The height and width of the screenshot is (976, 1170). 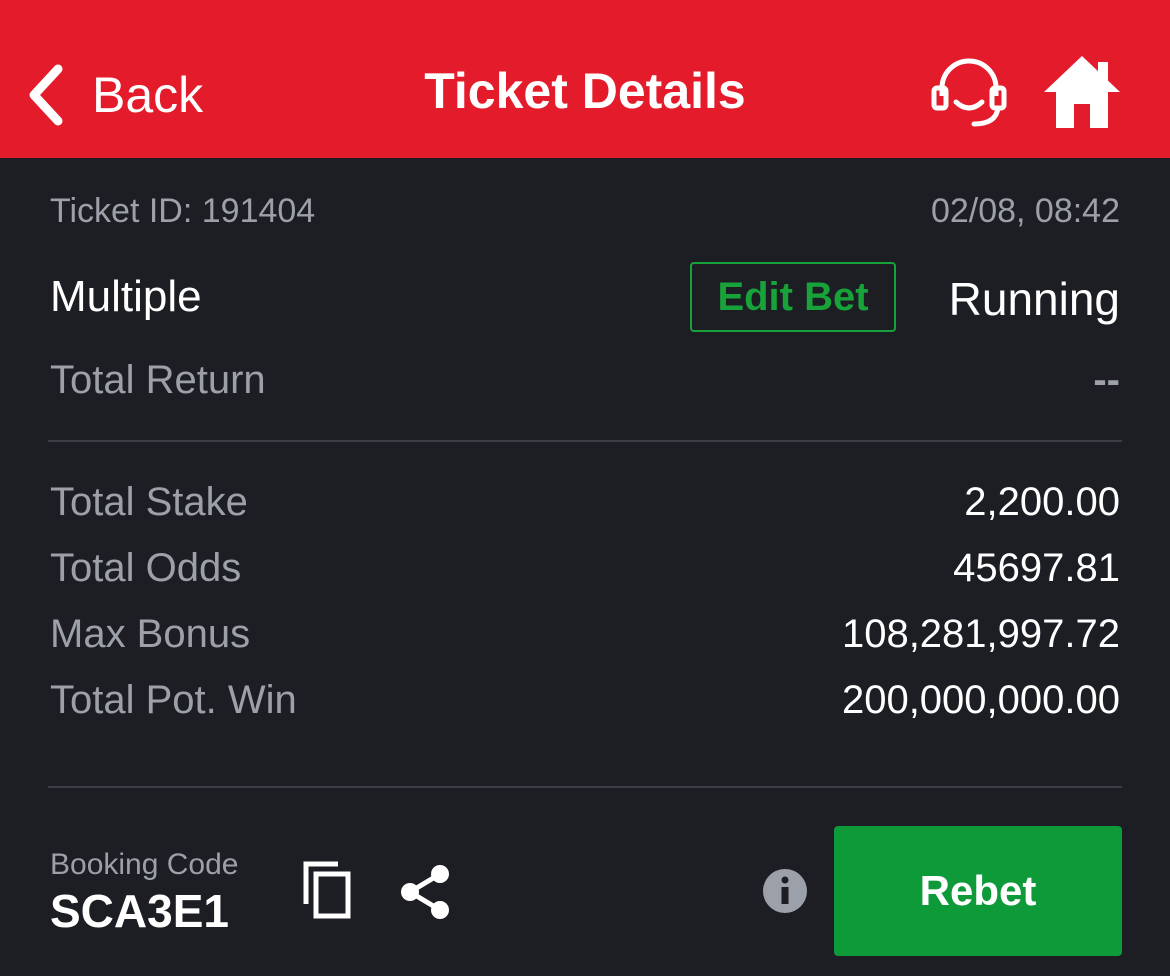 I want to click on status-label: Running, so click(x=1034, y=299).